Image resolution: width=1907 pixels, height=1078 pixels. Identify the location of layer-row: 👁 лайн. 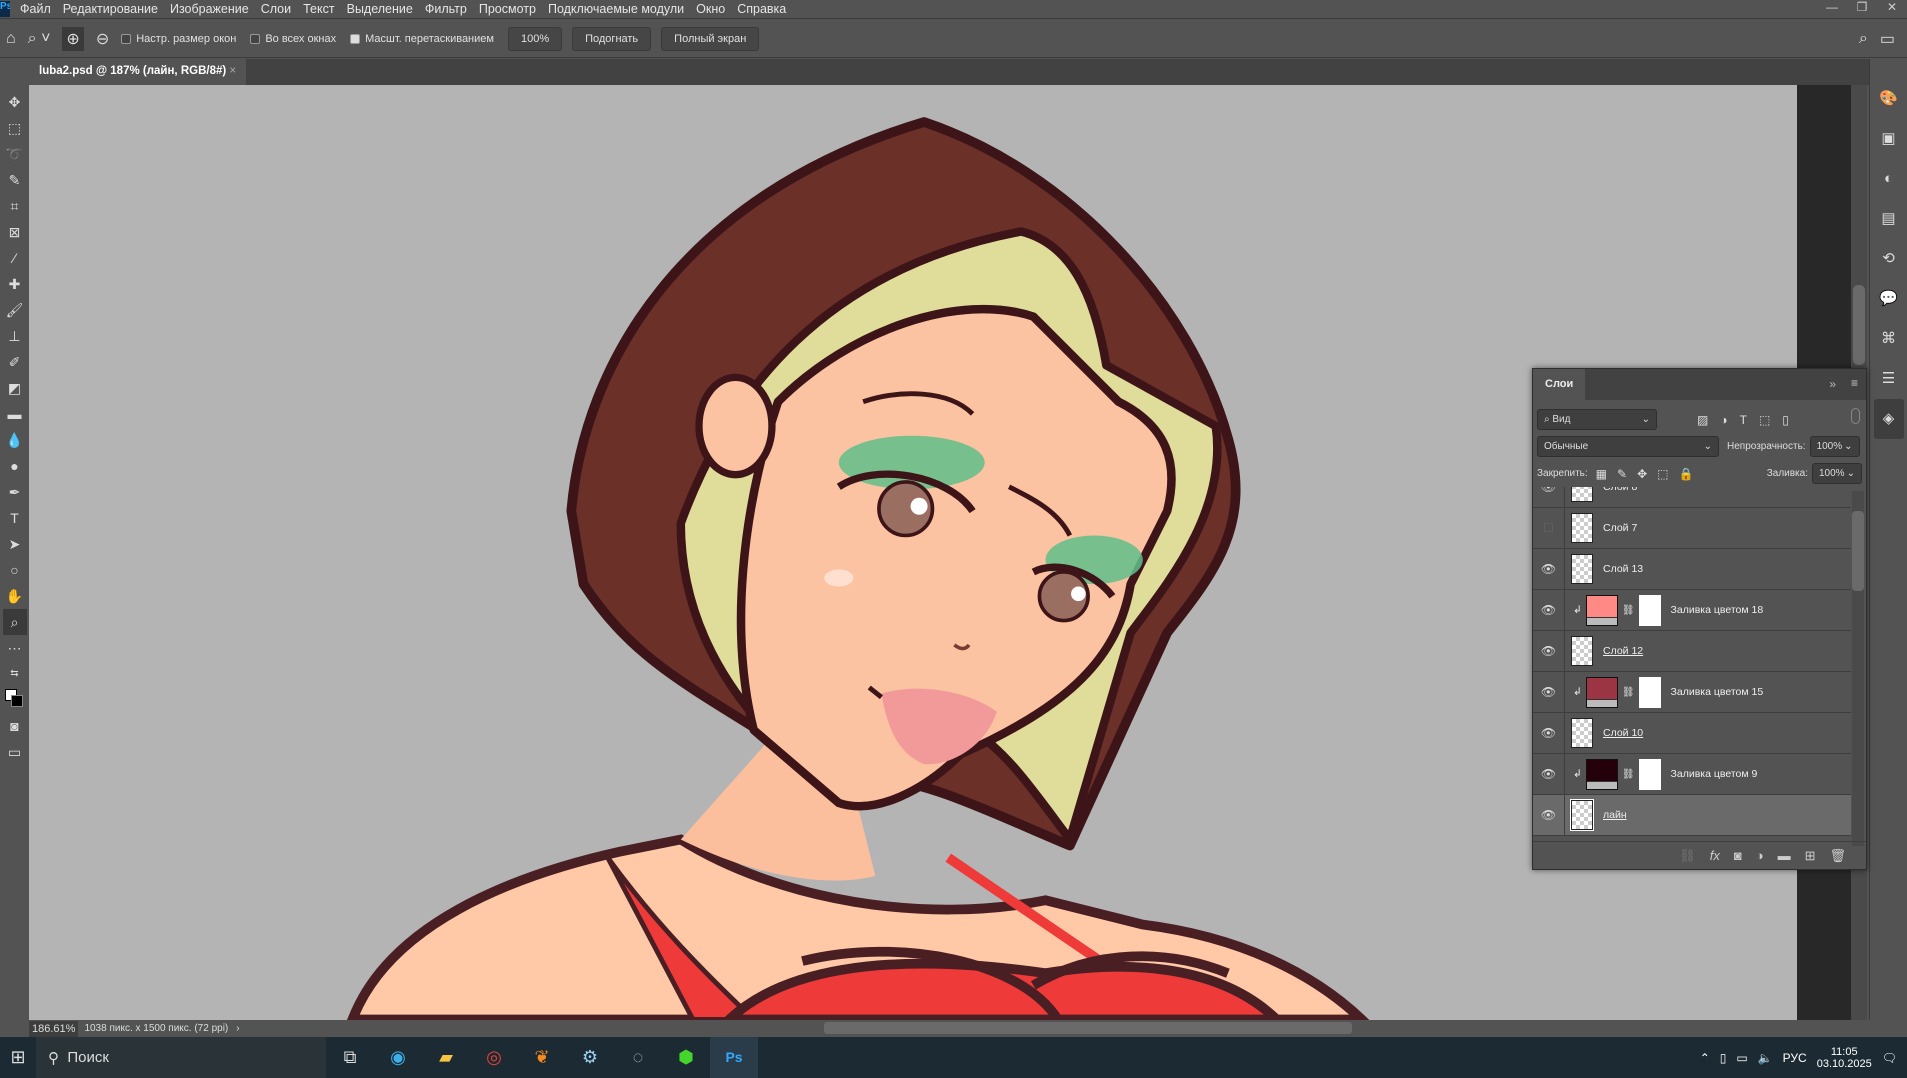
(1692, 815).